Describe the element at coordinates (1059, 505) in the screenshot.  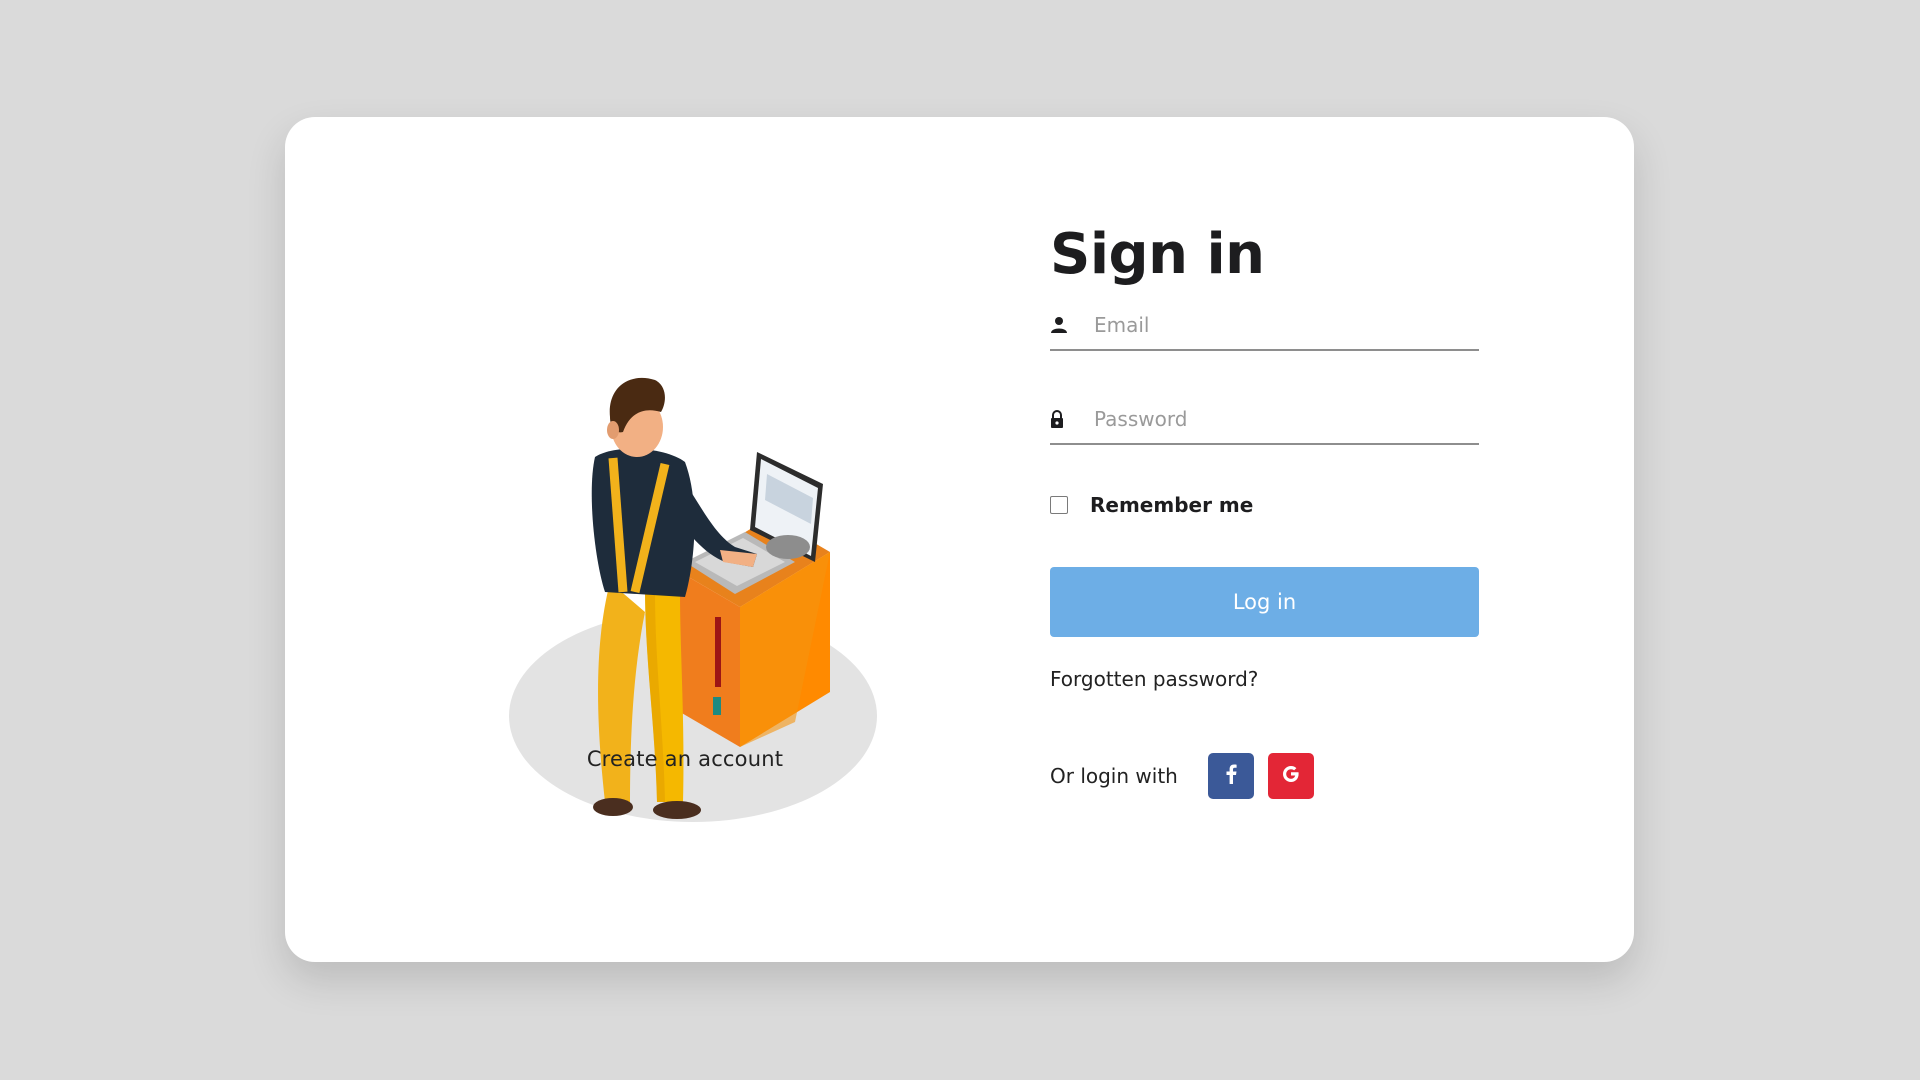
I see `remember-me-checkbox` at that location.